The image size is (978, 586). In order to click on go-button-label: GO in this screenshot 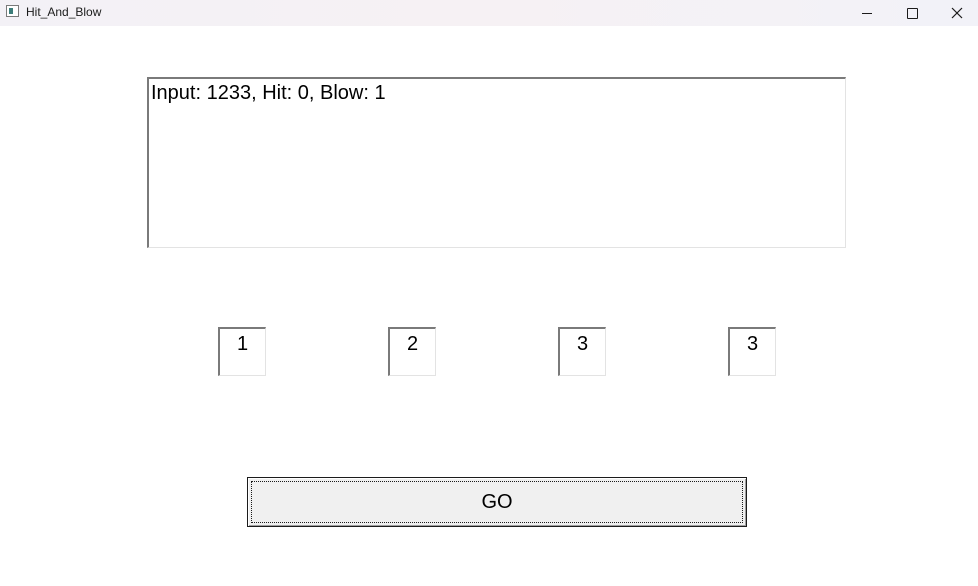, I will do `click(497, 501)`.